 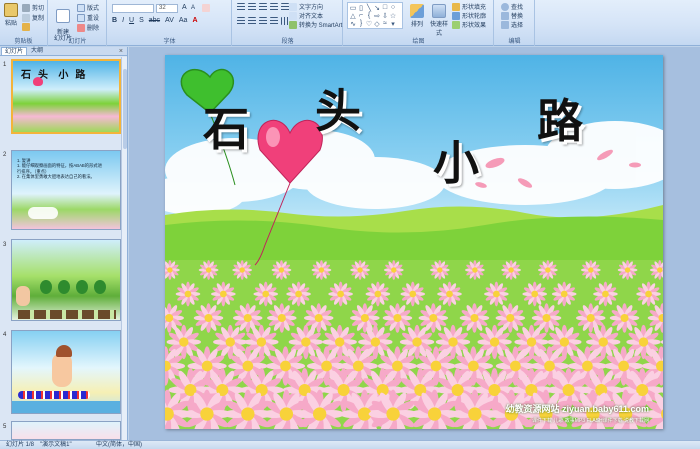 What do you see at coordinates (119, 445) in the screenshot?
I see `language-indicator: 中文(简体，中国)` at bounding box center [119, 445].